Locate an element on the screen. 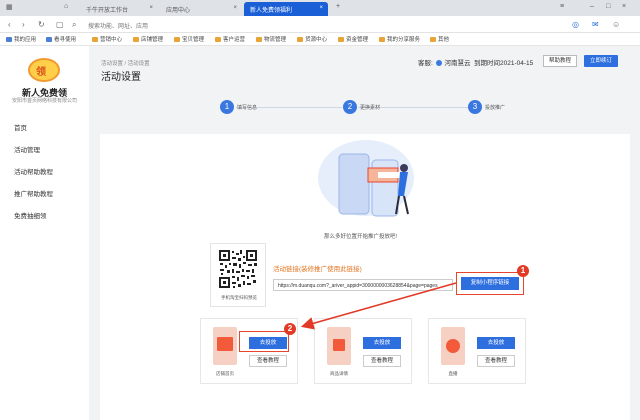 The width and height of the screenshot is (640, 420). annotation-badge-2: 2 is located at coordinates (290, 329).